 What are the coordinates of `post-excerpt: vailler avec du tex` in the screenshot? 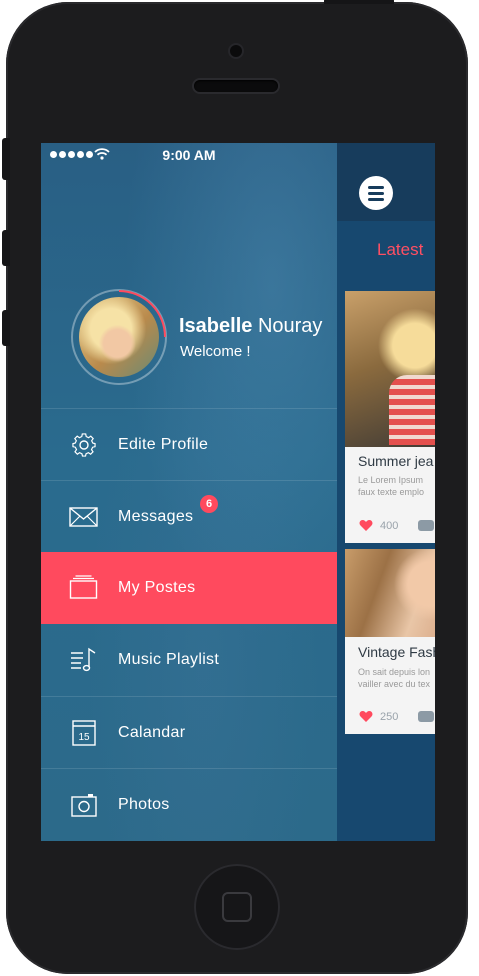 It's located at (394, 684).